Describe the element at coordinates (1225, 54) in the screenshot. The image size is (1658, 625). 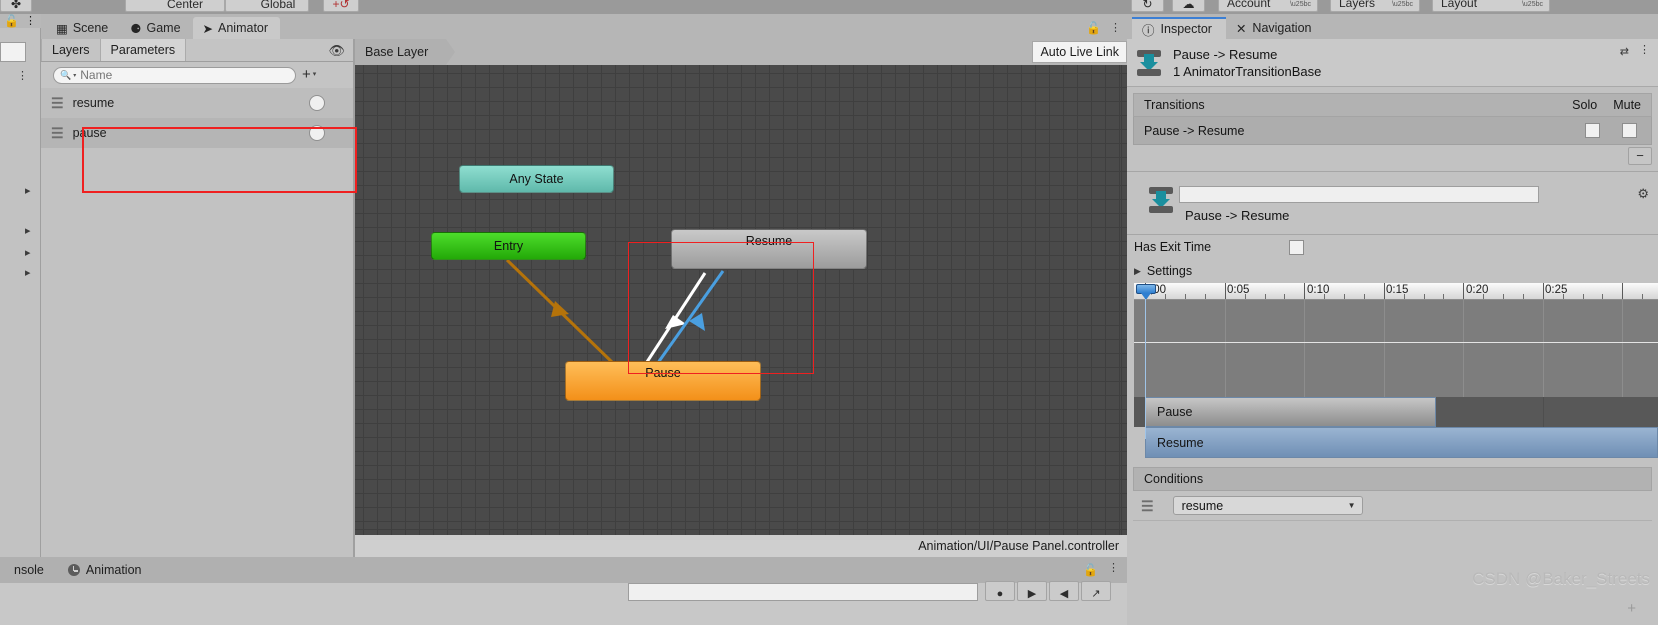
I see `inspector-title: Pause -> Resume` at that location.